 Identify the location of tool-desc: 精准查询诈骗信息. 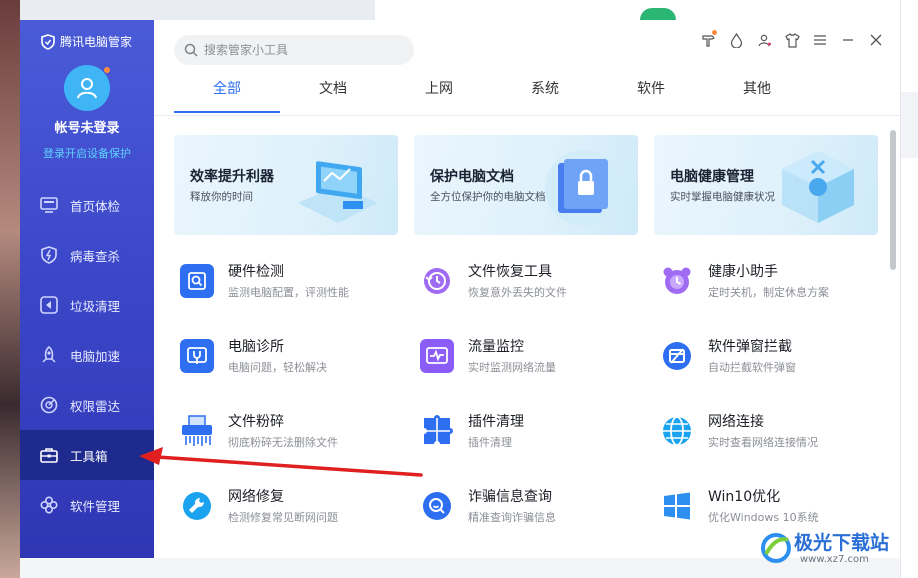
(512, 517).